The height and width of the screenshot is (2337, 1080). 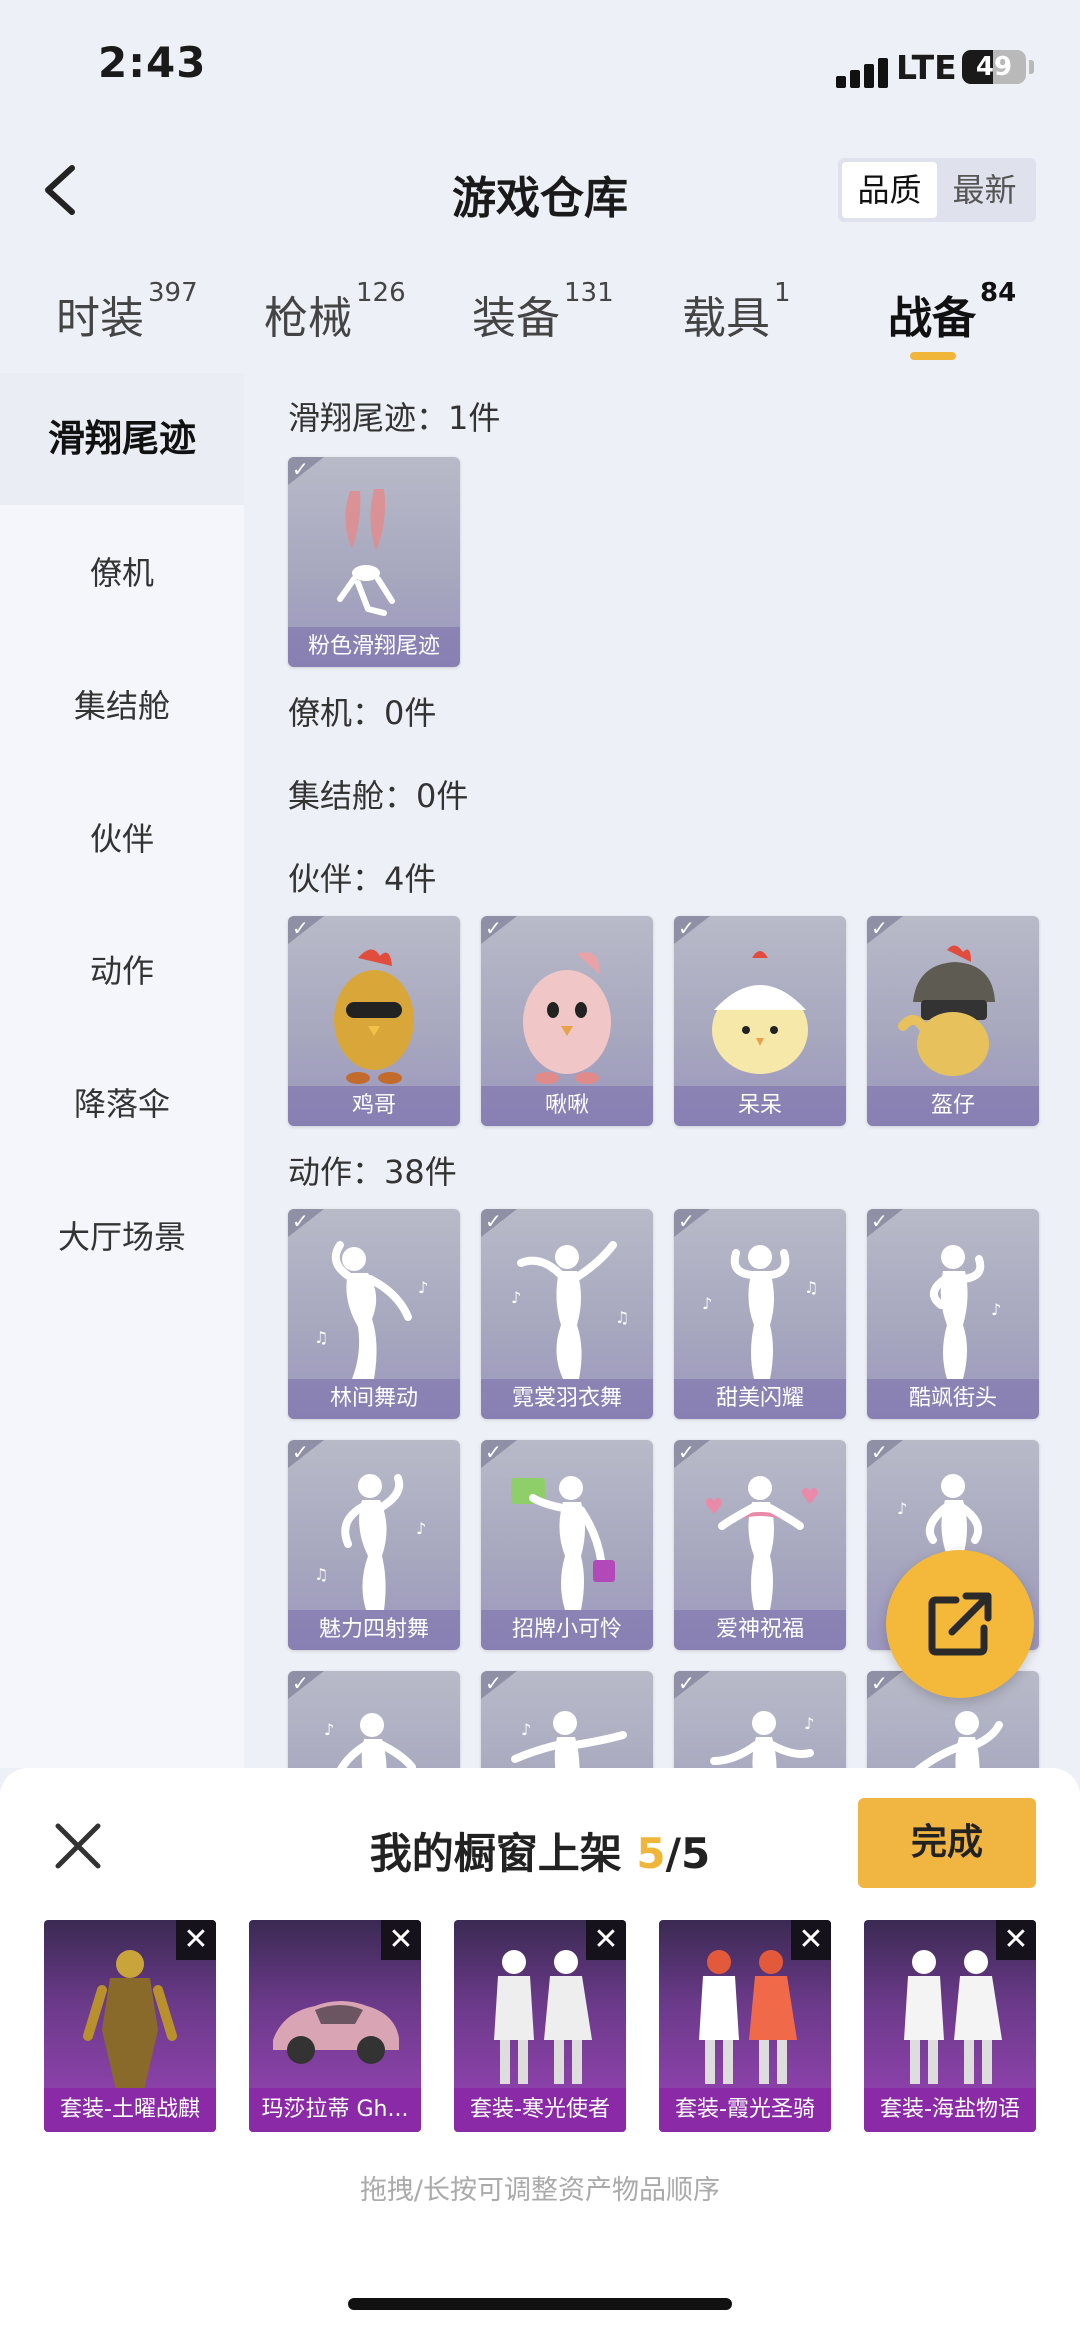 What do you see at coordinates (760, 1012) in the screenshot?
I see `daidai-art` at bounding box center [760, 1012].